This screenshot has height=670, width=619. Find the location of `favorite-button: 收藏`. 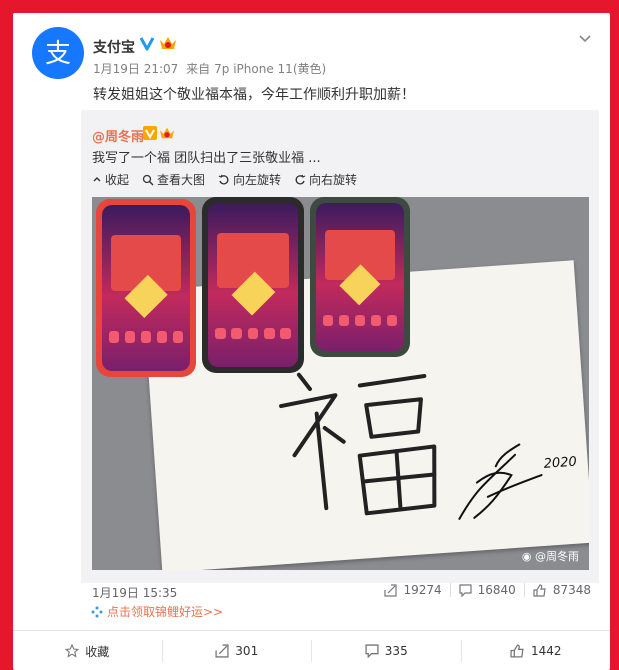

favorite-button: 收藏 is located at coordinates (87, 651).